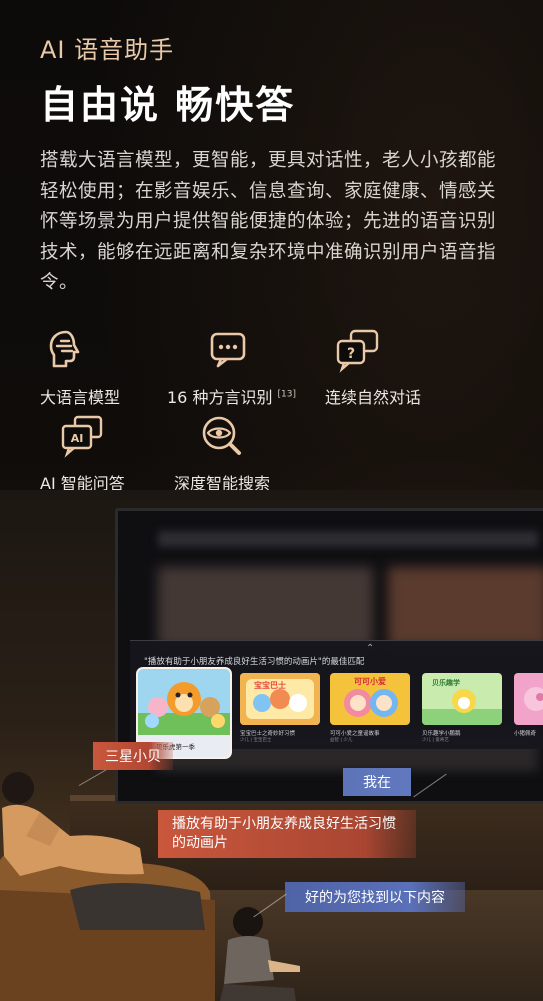 This screenshot has height=1001, width=543. Describe the element at coordinates (107, 50) in the screenshot. I see `section-subtitle: AI 语音助手` at that location.